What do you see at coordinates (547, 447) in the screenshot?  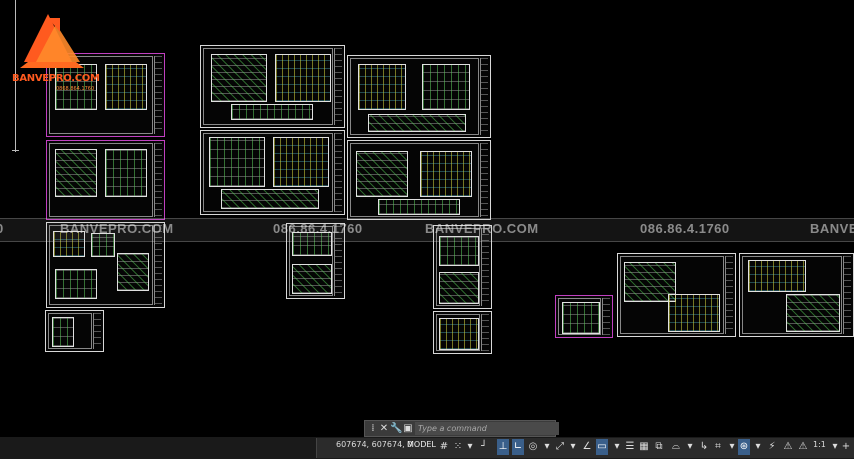 I see `polar-dropdown-icon: ▾` at bounding box center [547, 447].